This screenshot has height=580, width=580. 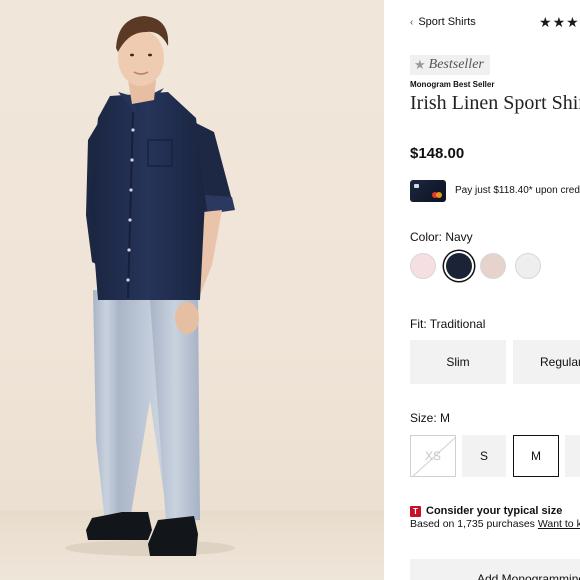 I want to click on breadcrumb: ‹ Sport Shirts, so click(x=443, y=22).